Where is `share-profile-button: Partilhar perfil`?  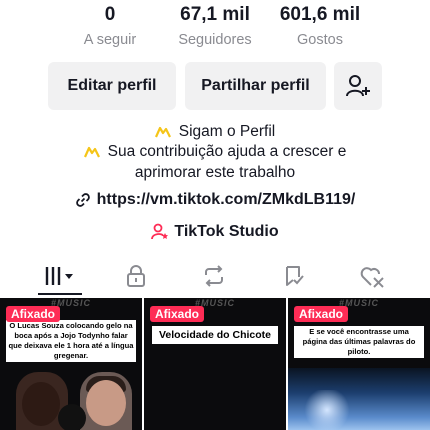
share-profile-button: Partilhar perfil is located at coordinates (255, 86).